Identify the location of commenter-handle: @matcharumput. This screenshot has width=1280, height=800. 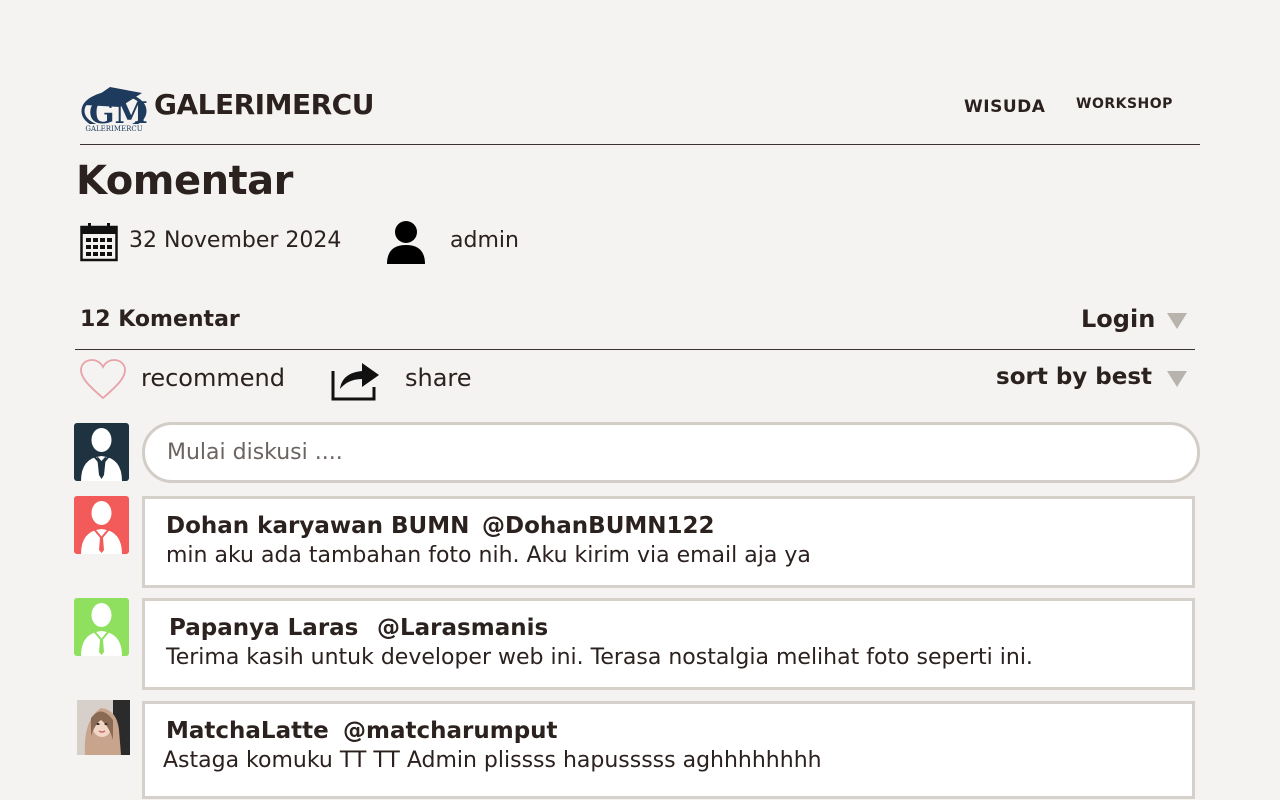
(450, 731).